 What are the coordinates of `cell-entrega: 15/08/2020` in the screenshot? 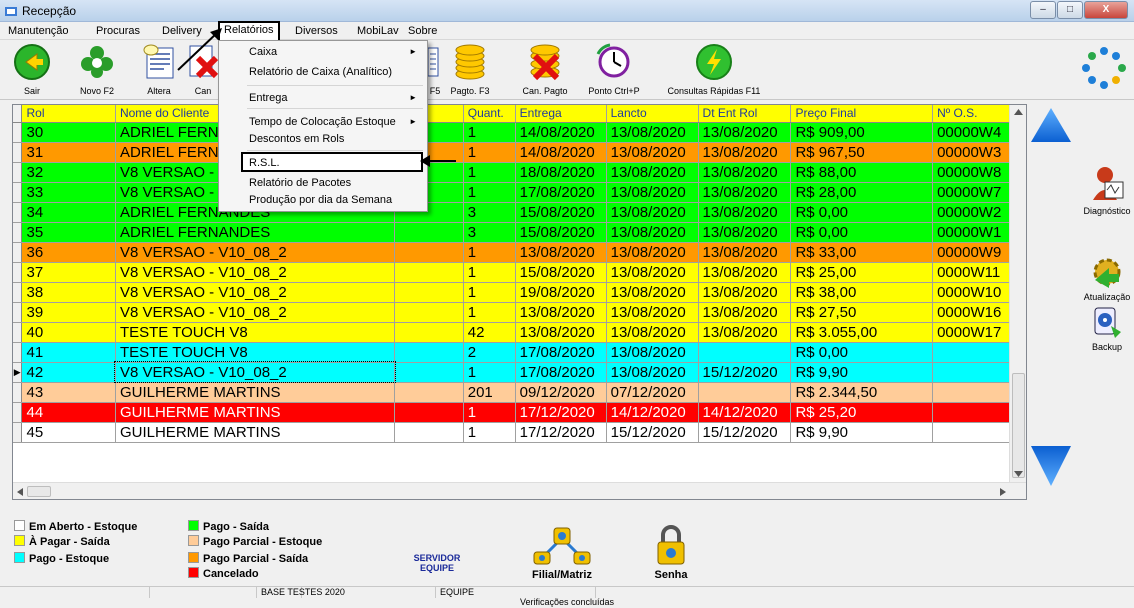 It's located at (561, 272).